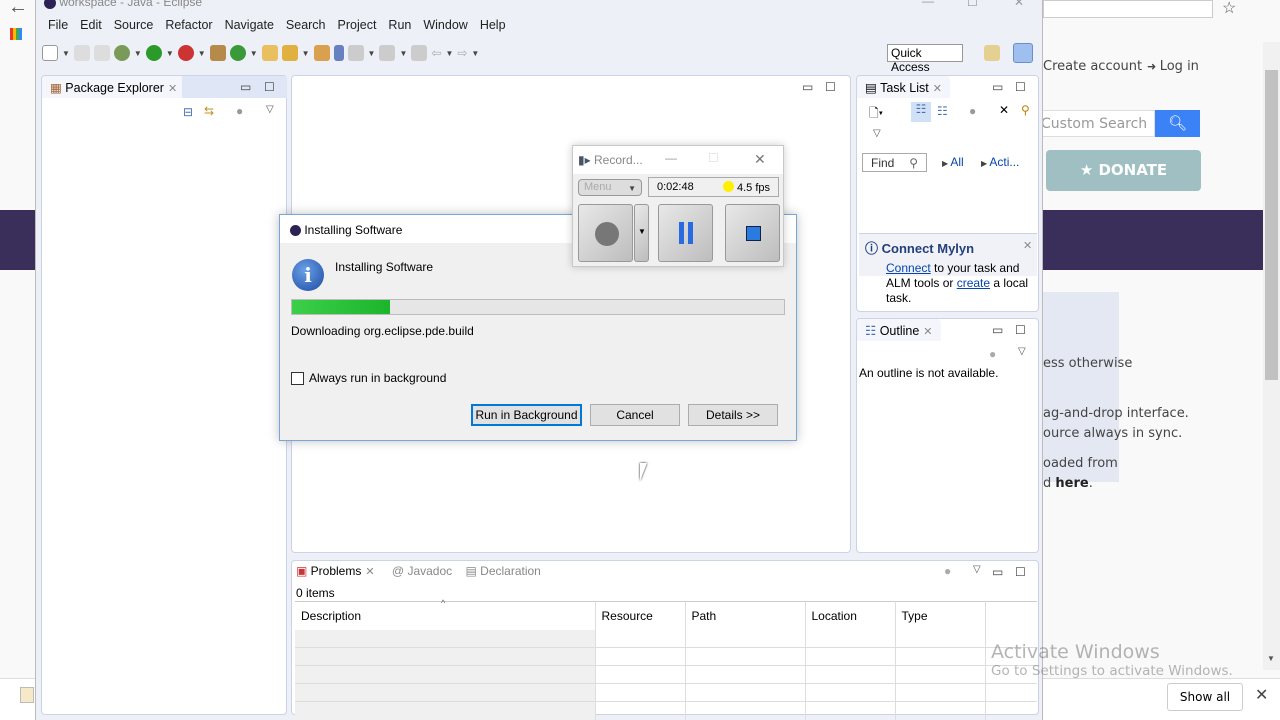 This screenshot has width=1280, height=720. What do you see at coordinates (422, 571) in the screenshot?
I see `tab-javadoc: @ Javadoc` at bounding box center [422, 571].